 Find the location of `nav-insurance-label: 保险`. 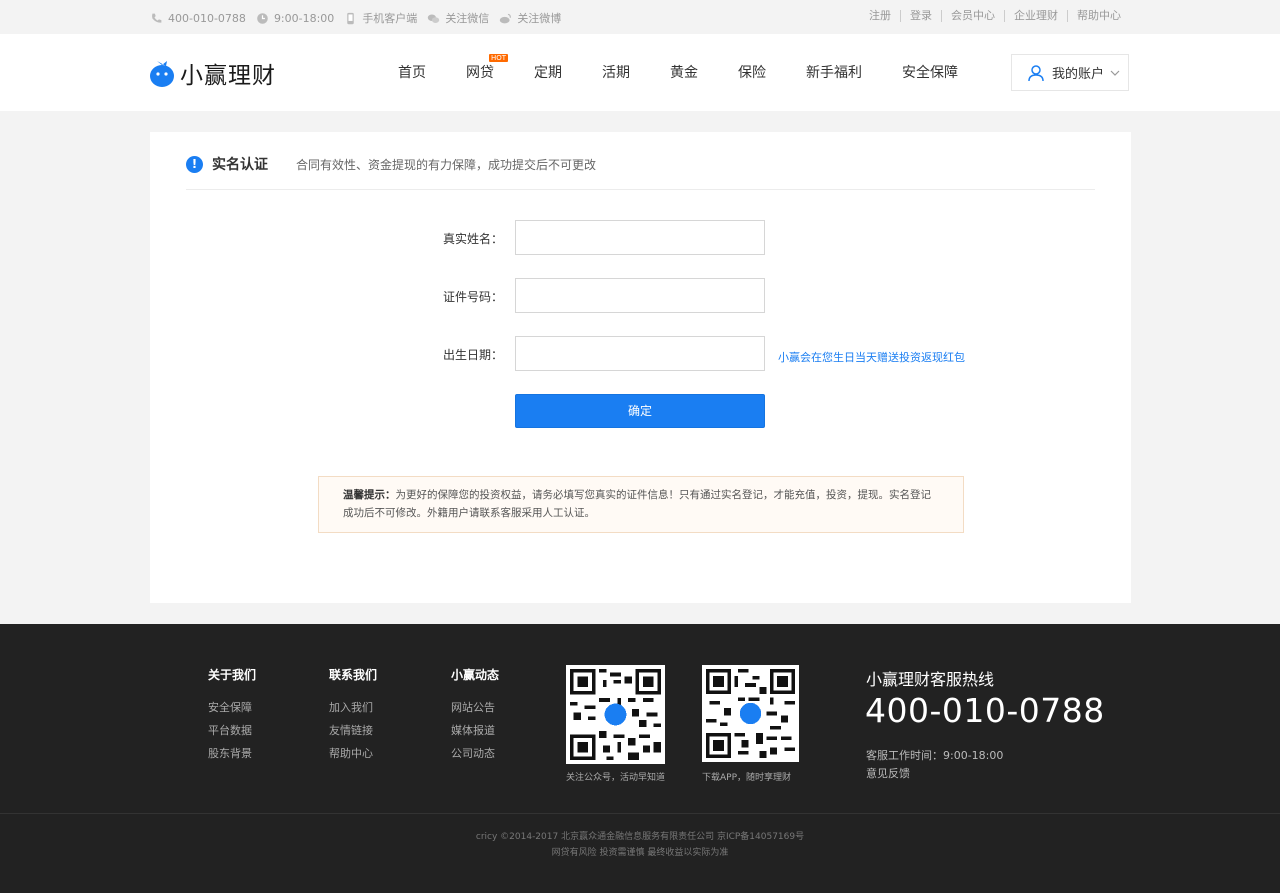

nav-insurance-label: 保险 is located at coordinates (752, 73).